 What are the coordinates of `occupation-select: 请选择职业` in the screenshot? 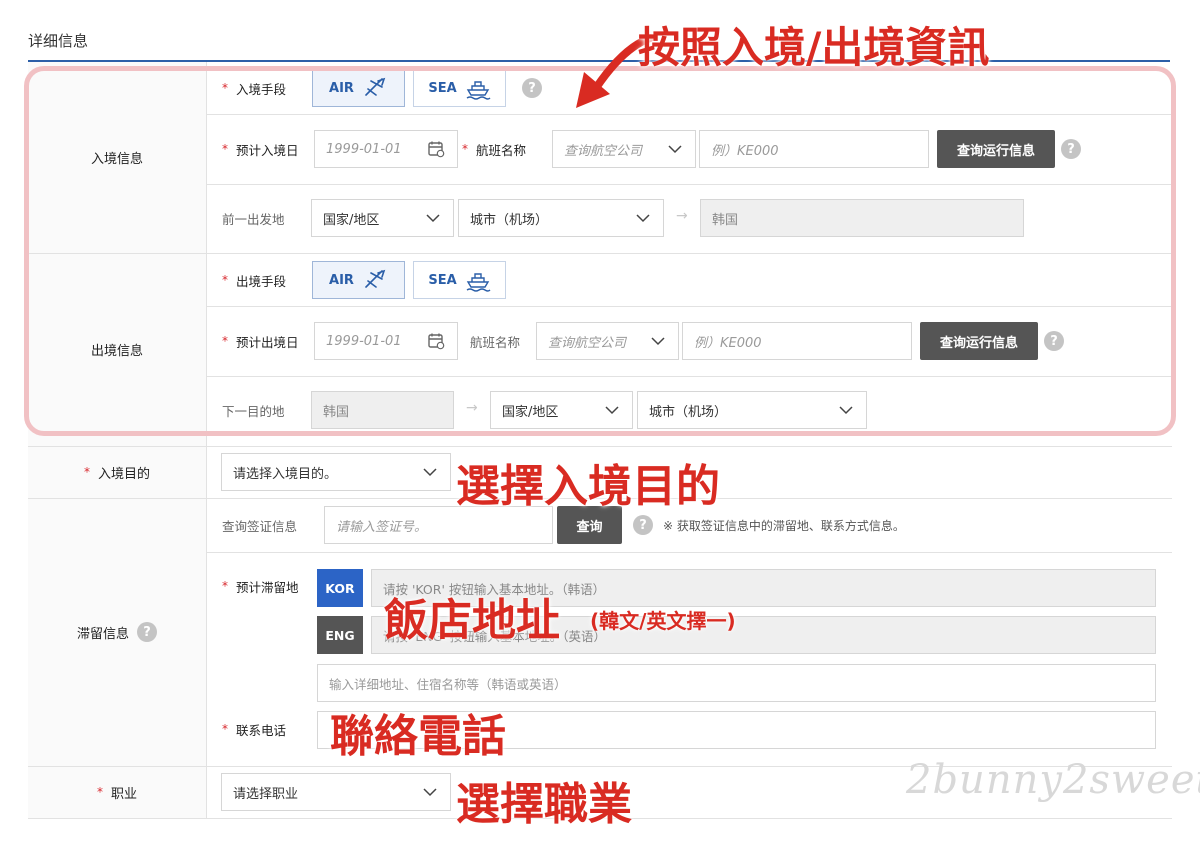 It's located at (336, 792).